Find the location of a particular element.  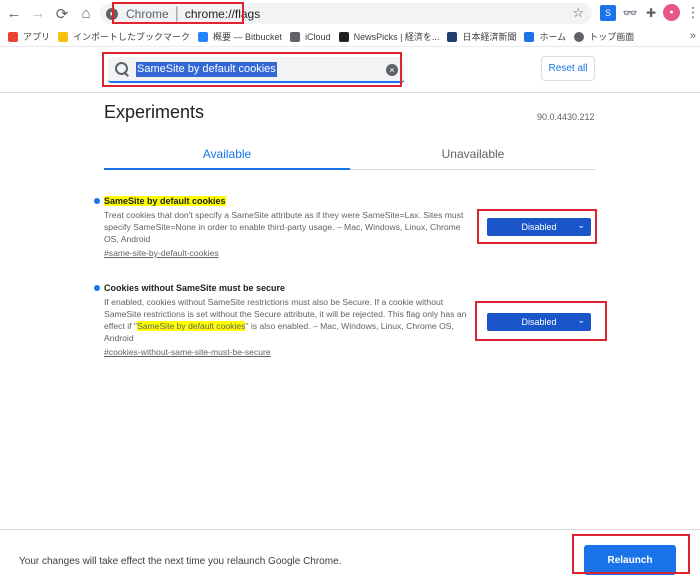

folder-icon is located at coordinates (63, 36).